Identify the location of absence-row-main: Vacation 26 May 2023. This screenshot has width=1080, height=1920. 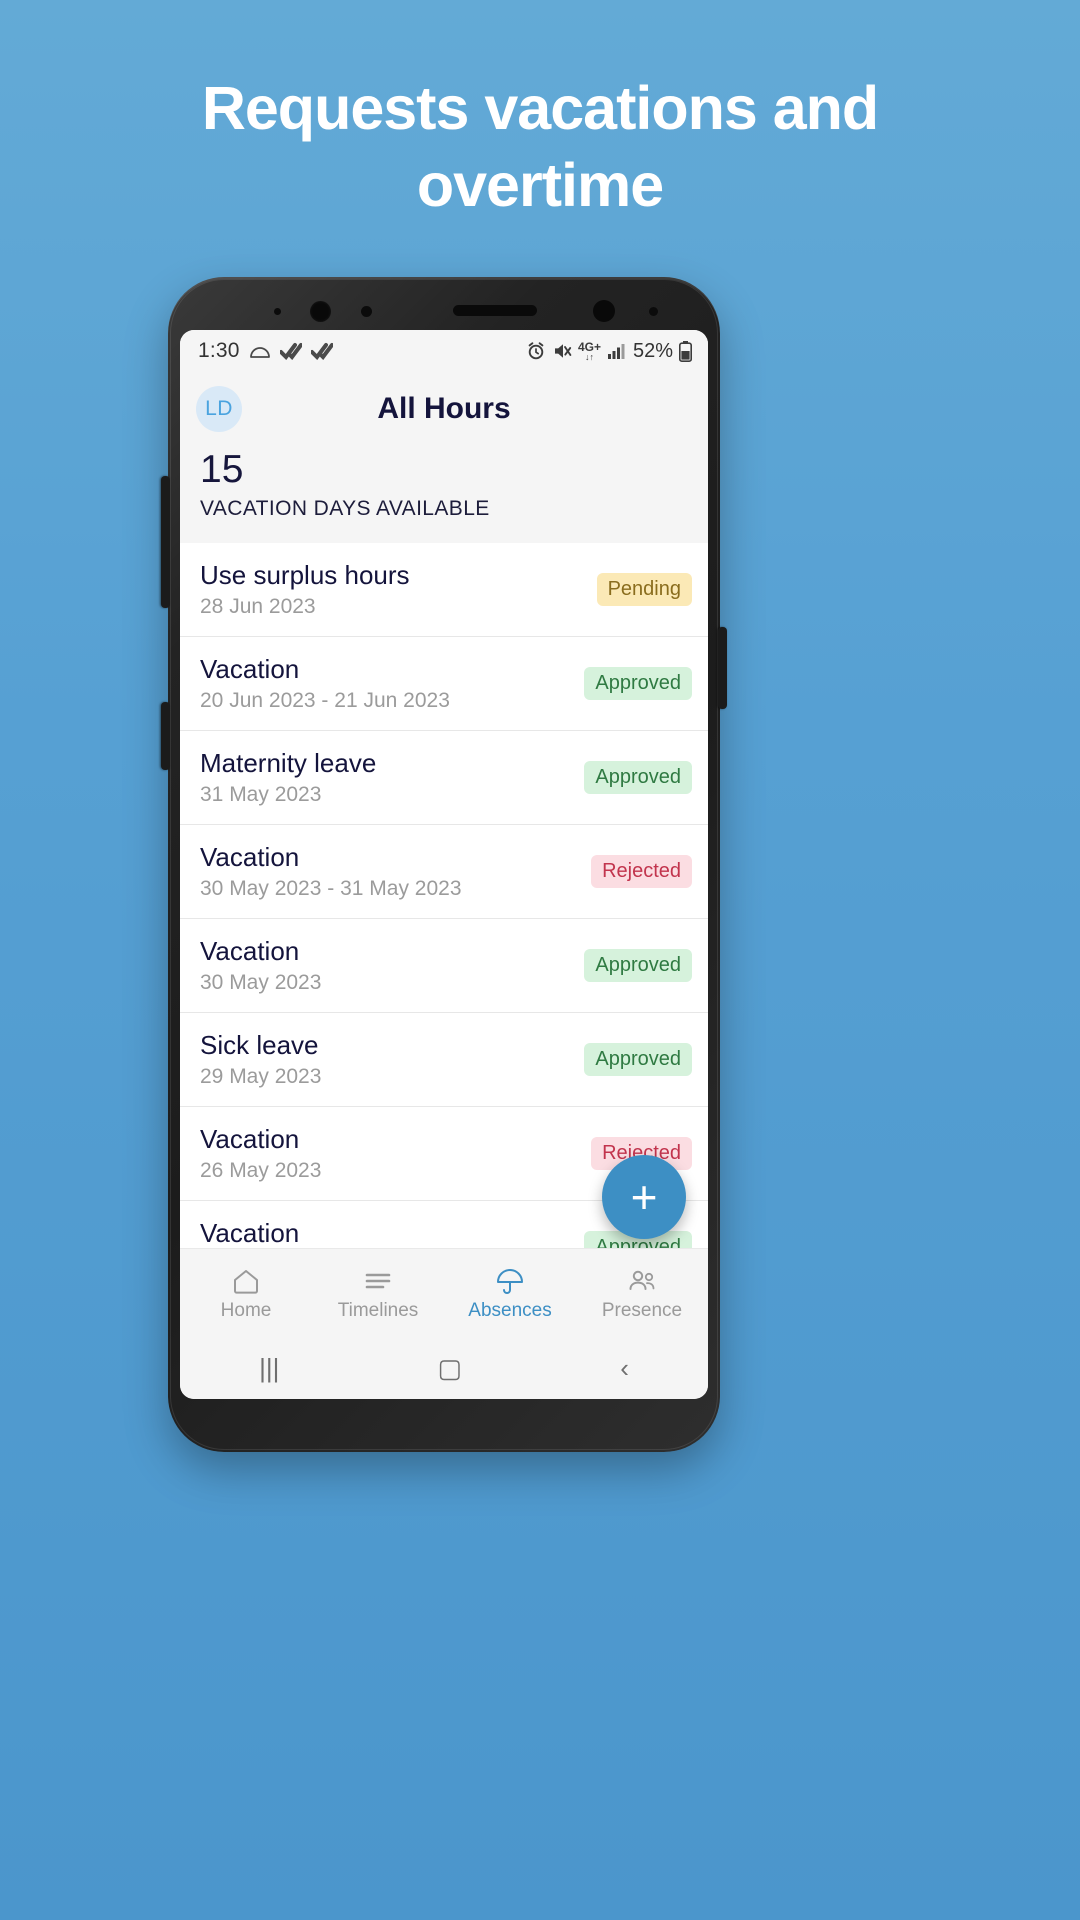
(260, 1153).